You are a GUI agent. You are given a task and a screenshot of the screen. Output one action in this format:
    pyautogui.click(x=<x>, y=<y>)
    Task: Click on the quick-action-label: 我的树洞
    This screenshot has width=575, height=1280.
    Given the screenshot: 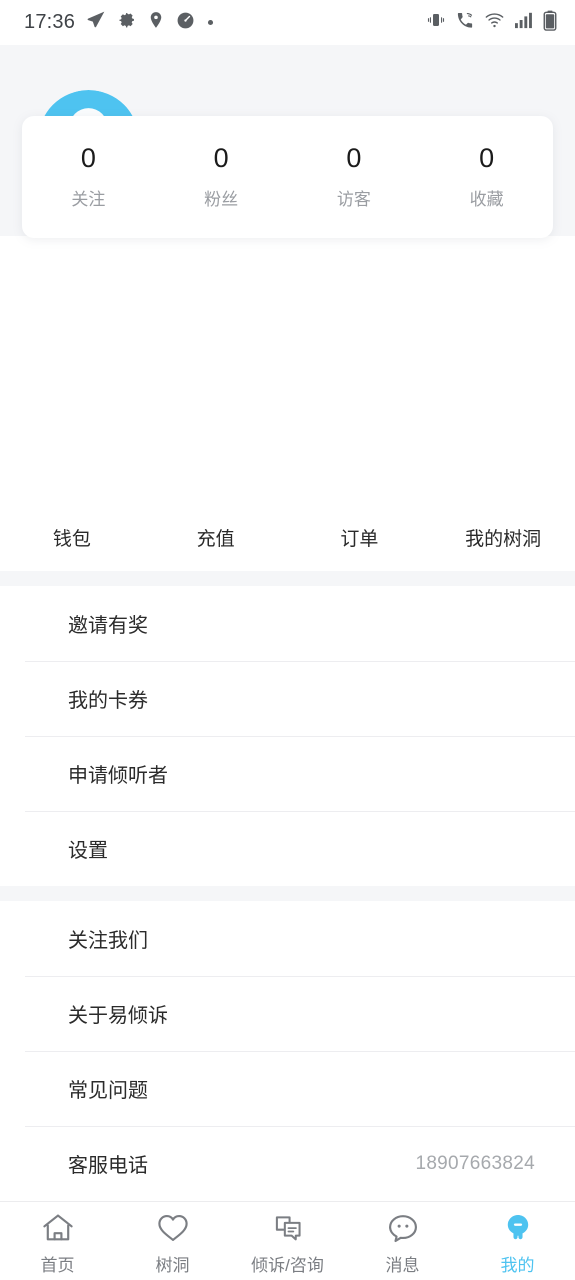 What is the action you would take?
    pyautogui.click(x=503, y=539)
    